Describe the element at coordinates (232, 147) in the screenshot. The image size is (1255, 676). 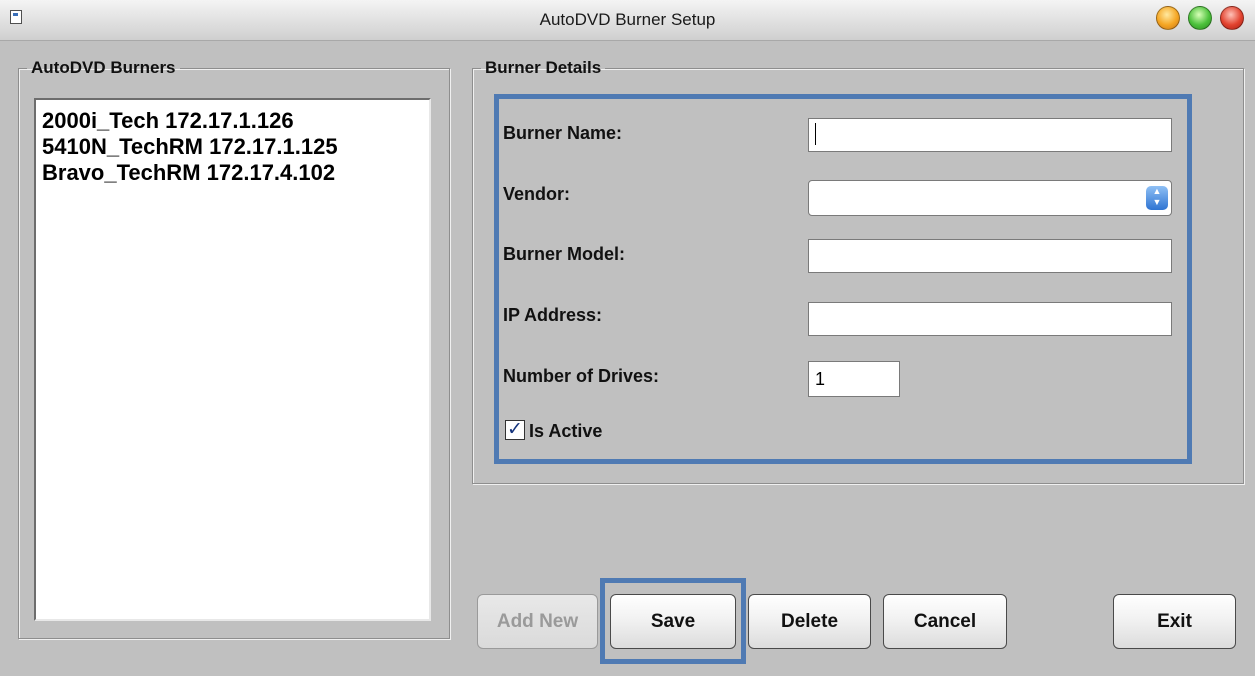
I see `list-item: 5410N_TechRM 172.17.1.125` at that location.